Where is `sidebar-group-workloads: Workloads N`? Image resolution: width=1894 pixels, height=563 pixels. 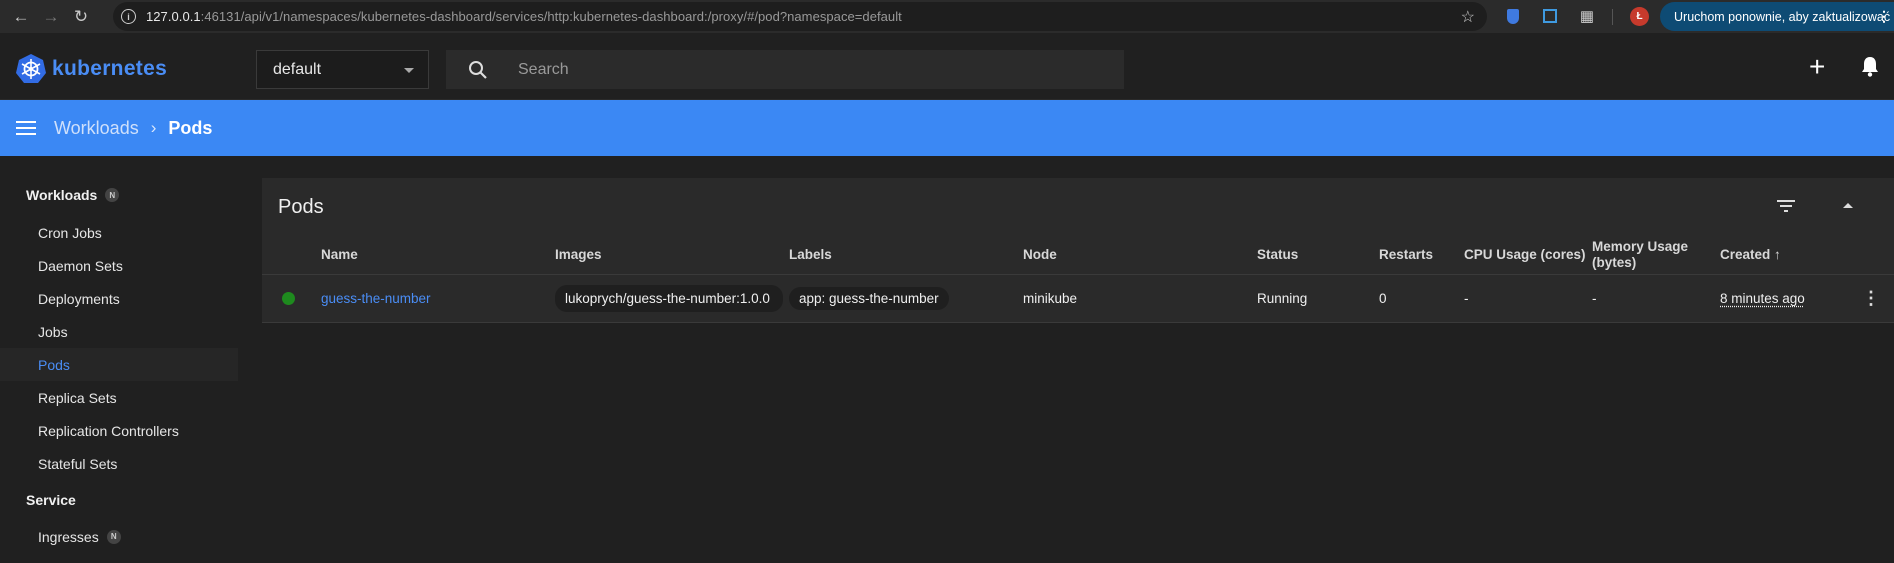
sidebar-group-workloads: Workloads N is located at coordinates (131, 195).